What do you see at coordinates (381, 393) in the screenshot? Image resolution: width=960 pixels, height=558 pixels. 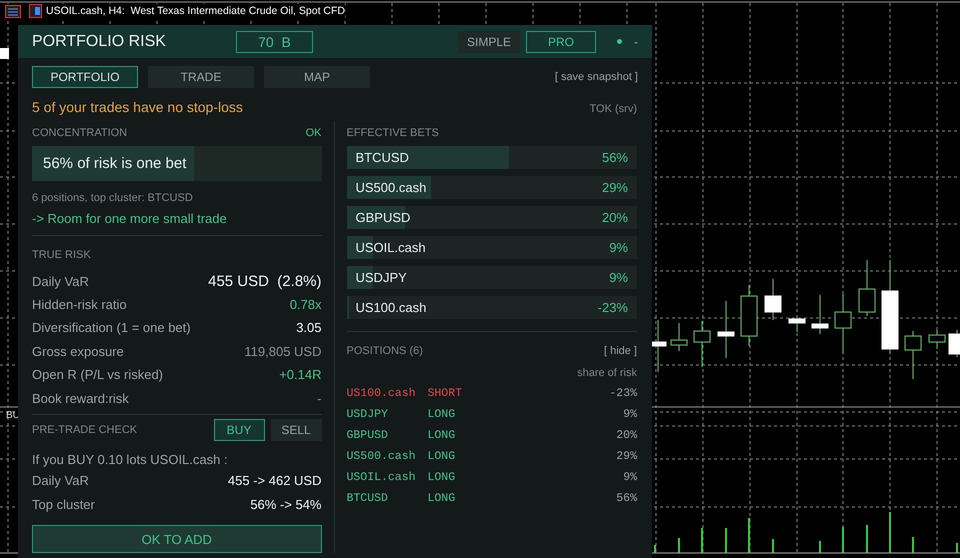 I see `position-symbol: US100.cash` at bounding box center [381, 393].